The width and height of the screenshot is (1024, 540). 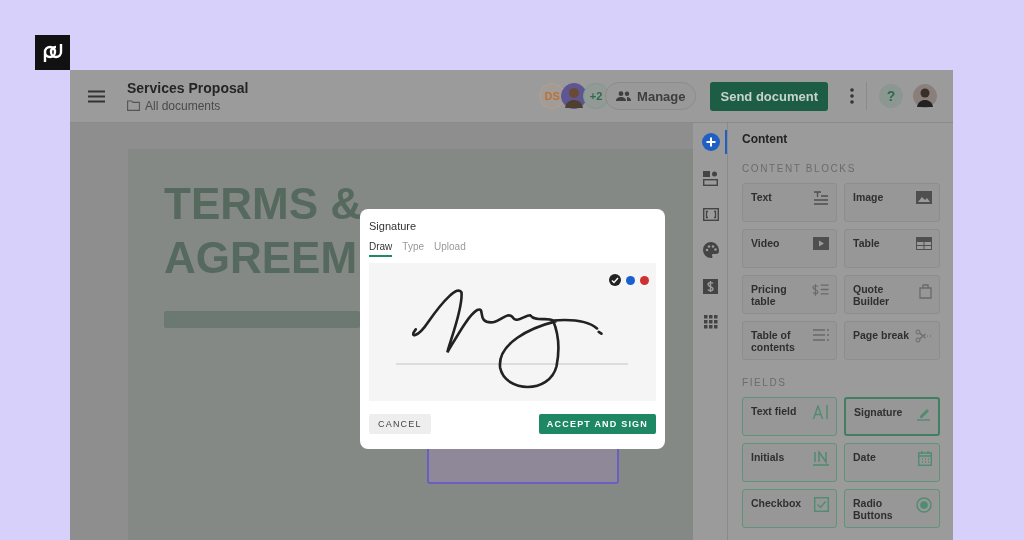 What do you see at coordinates (769, 96) in the screenshot?
I see `send-document-button: Send document` at bounding box center [769, 96].